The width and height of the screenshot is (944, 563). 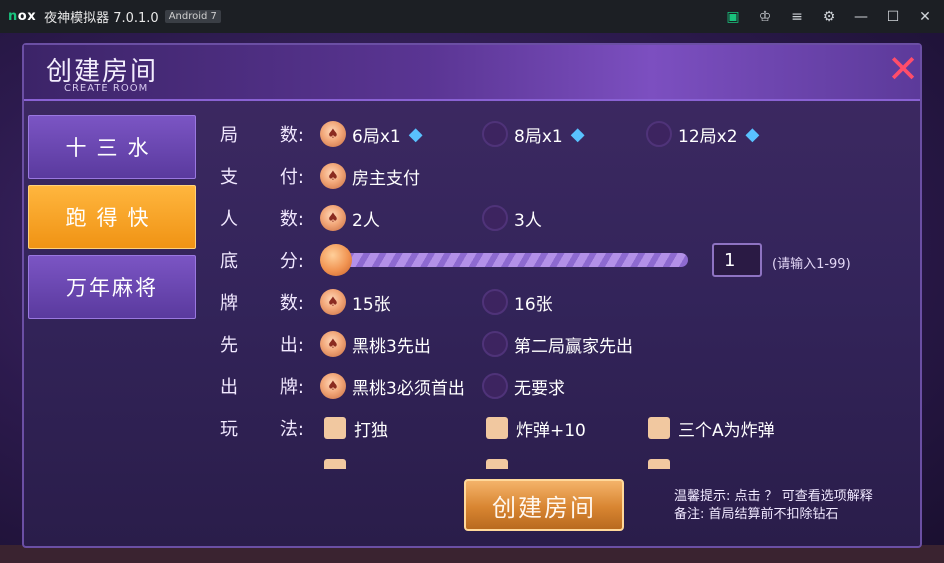 What do you see at coordinates (565, 462) in the screenshot?
I see `option-row-partial` at bounding box center [565, 462].